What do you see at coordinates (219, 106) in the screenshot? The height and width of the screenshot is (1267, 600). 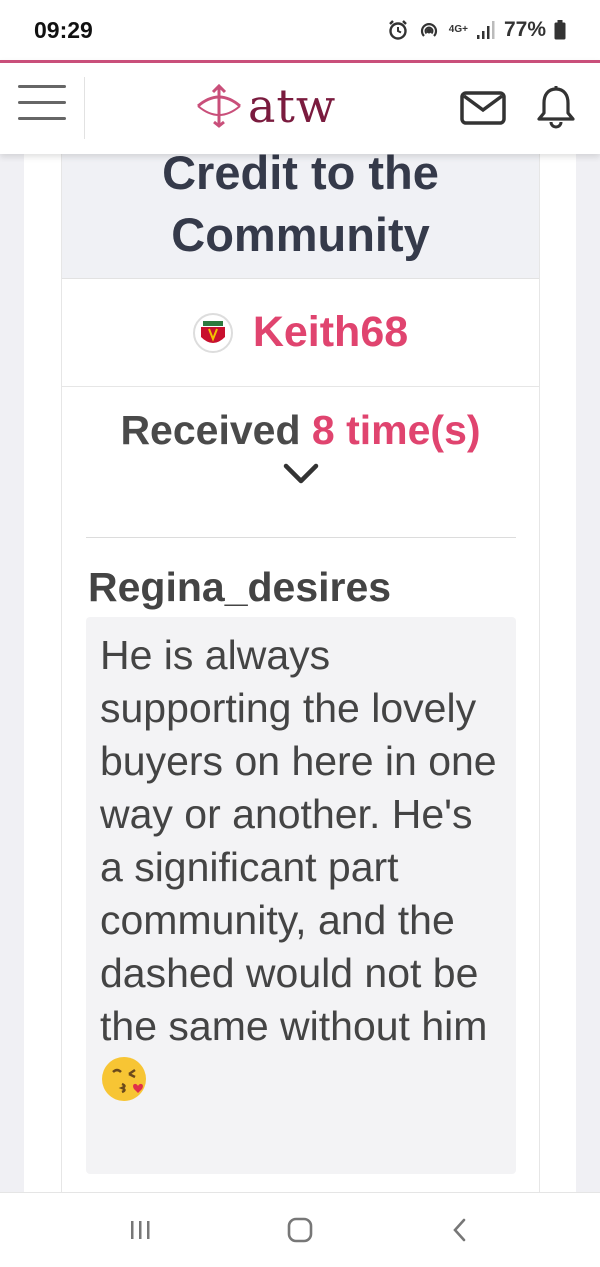 I see `bow-arrow-icon` at bounding box center [219, 106].